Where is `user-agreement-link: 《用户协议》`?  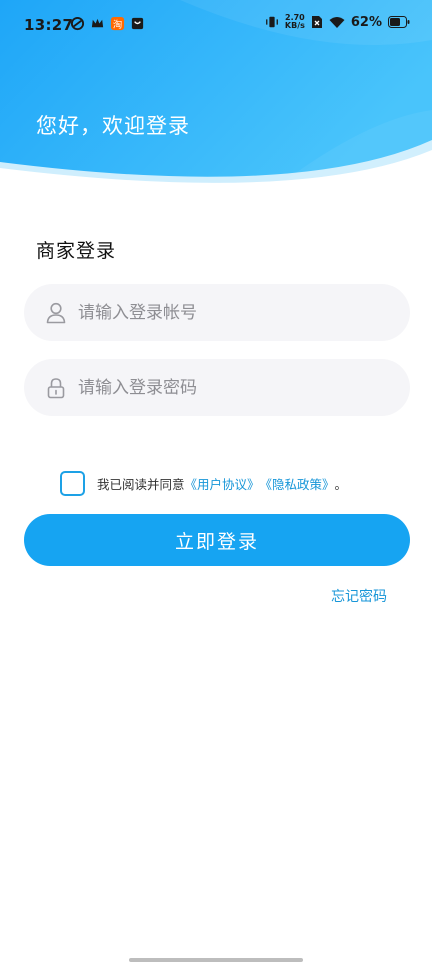 user-agreement-link: 《用户协议》 is located at coordinates (222, 483).